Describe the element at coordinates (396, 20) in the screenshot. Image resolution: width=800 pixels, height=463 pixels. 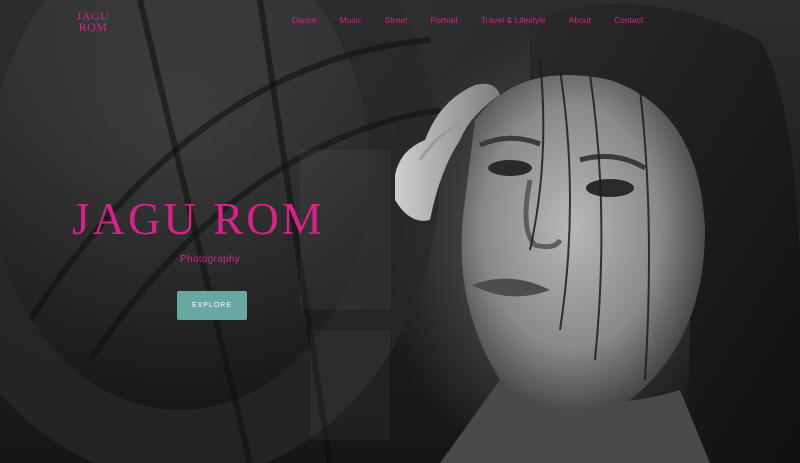
I see `nav-link-street: Street` at that location.